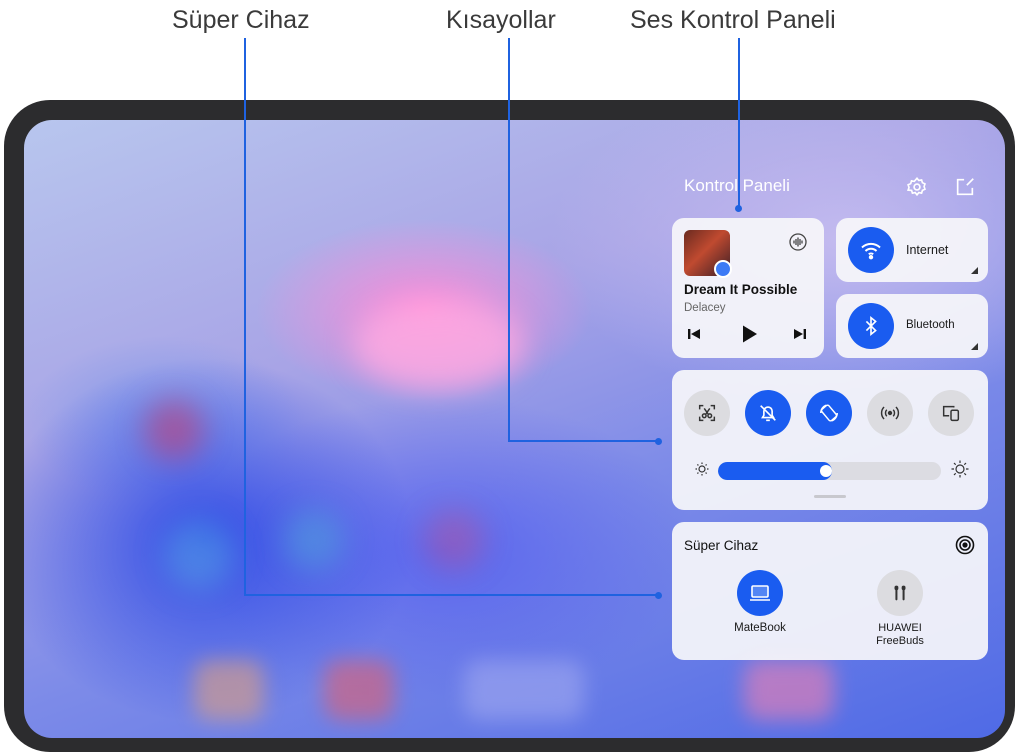 The height and width of the screenshot is (756, 1019). Describe the element at coordinates (830, 440) in the screenshot. I see `shortcuts-card` at that location.